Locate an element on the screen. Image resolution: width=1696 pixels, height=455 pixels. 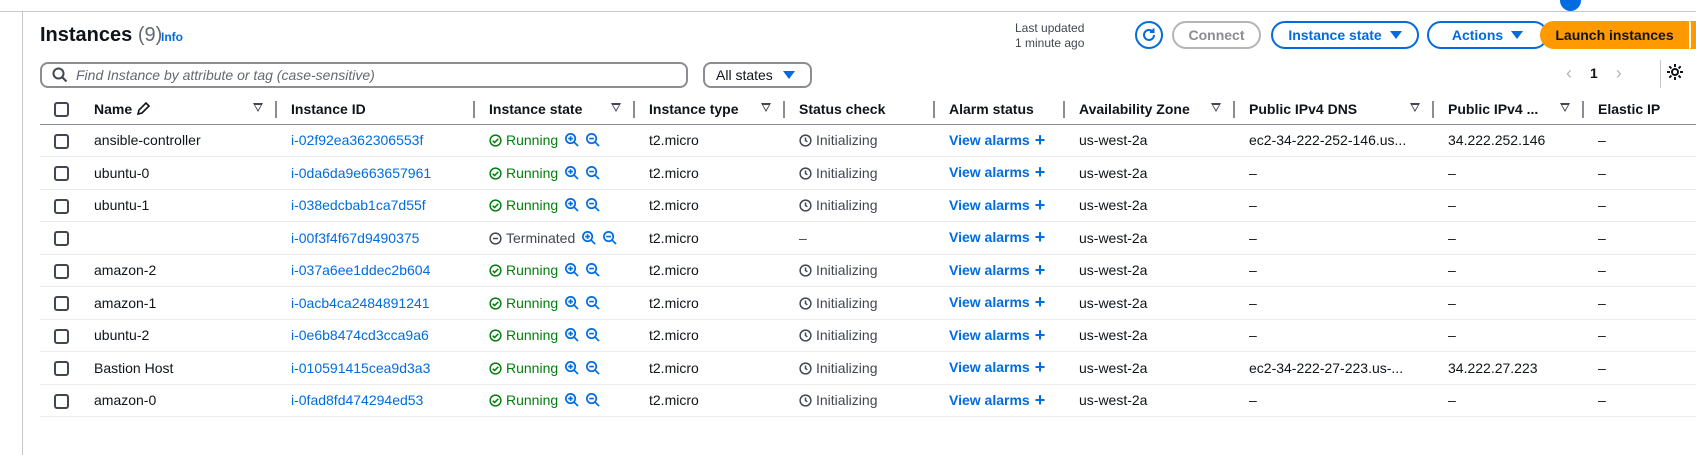
launch-options-button is located at coordinates (1693, 35).